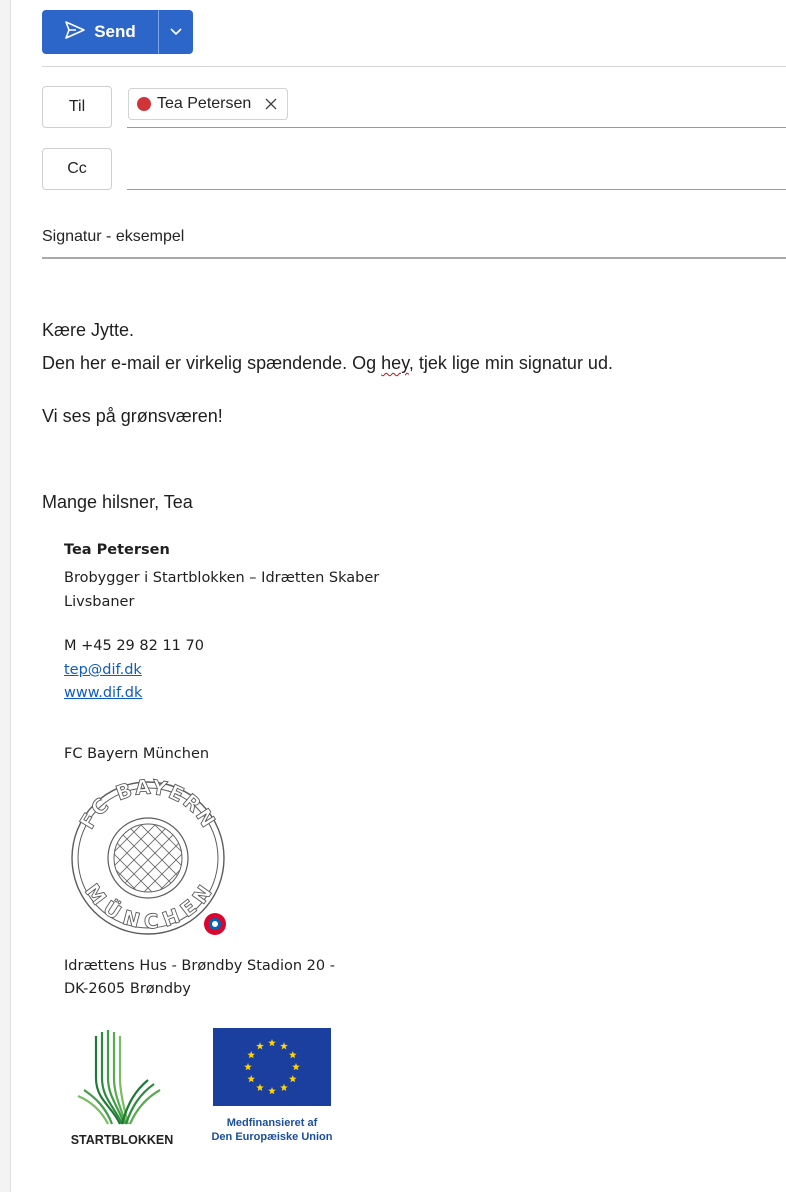 The height and width of the screenshot is (1192, 786). What do you see at coordinates (199, 966) in the screenshot?
I see `signature-address-1: Idrættens Hus - Brøndby Stadion 20 -` at bounding box center [199, 966].